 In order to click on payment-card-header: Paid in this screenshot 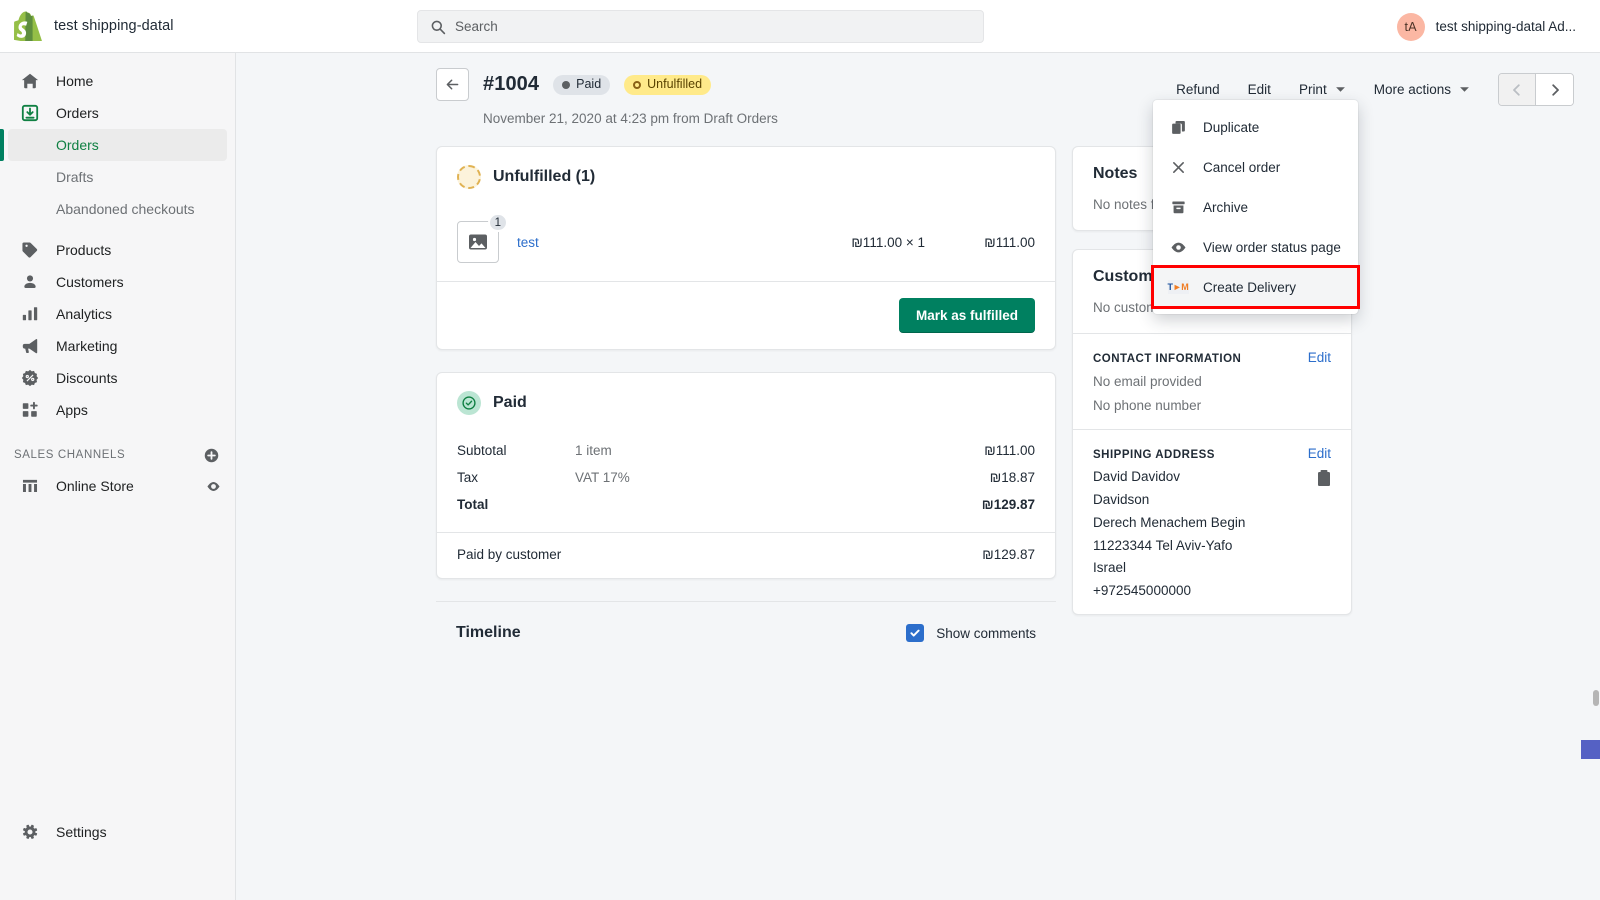, I will do `click(746, 403)`.